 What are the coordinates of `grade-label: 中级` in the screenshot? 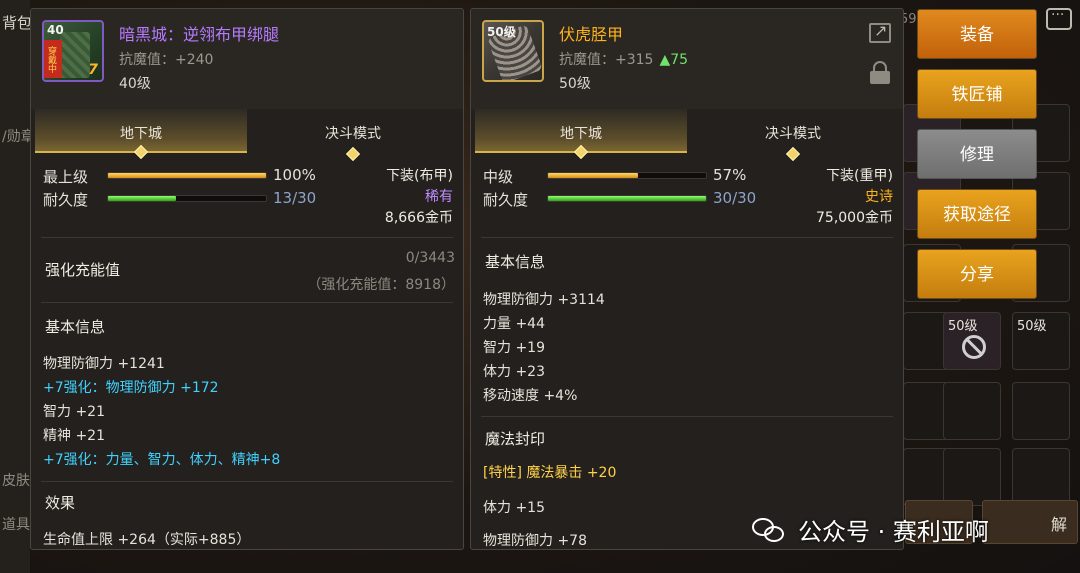 It's located at (498, 177).